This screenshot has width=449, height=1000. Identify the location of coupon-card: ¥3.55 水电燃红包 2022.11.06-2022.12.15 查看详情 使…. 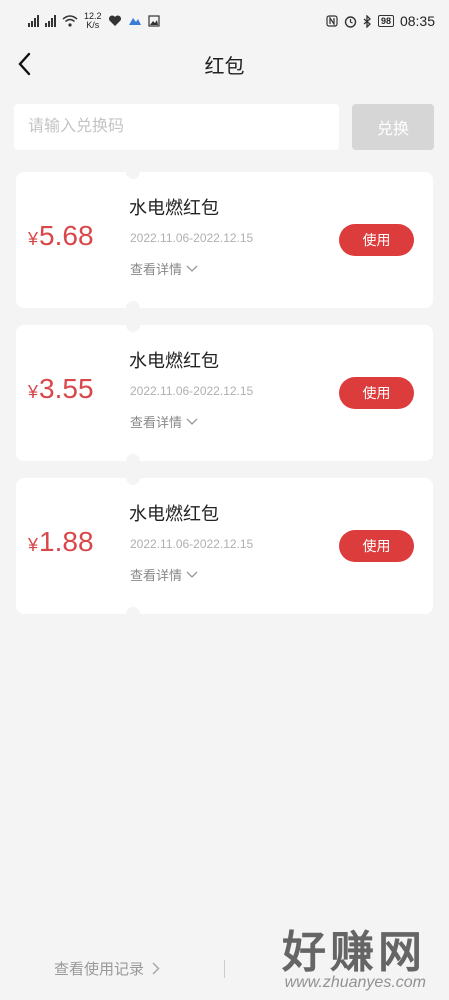
(224, 393).